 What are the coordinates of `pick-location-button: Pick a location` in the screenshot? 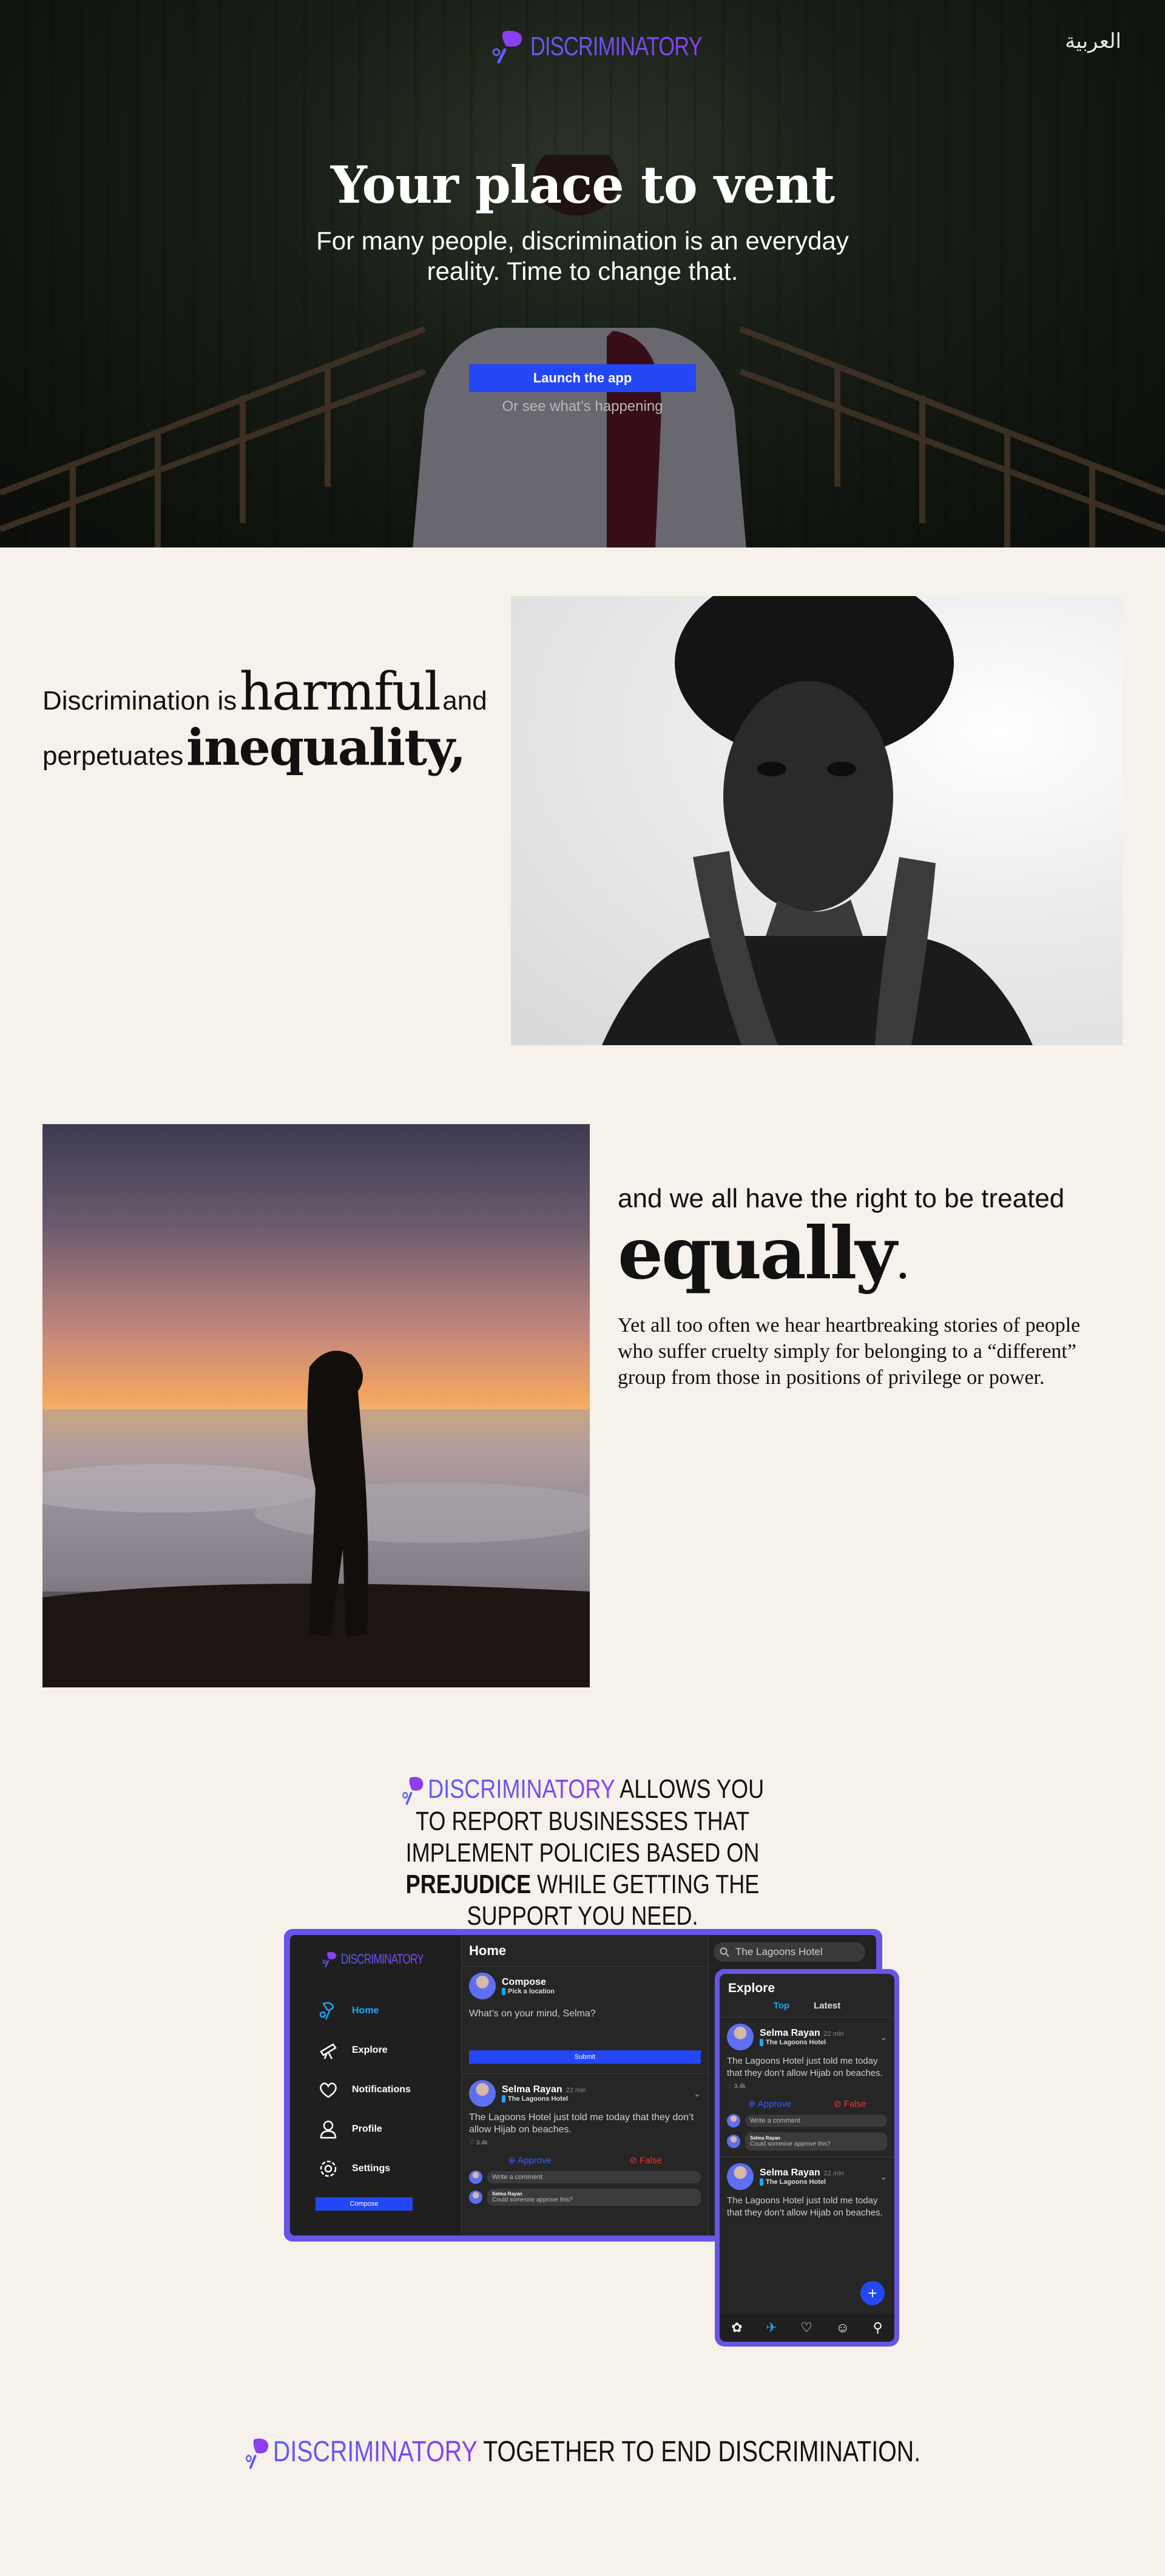 It's located at (528, 1991).